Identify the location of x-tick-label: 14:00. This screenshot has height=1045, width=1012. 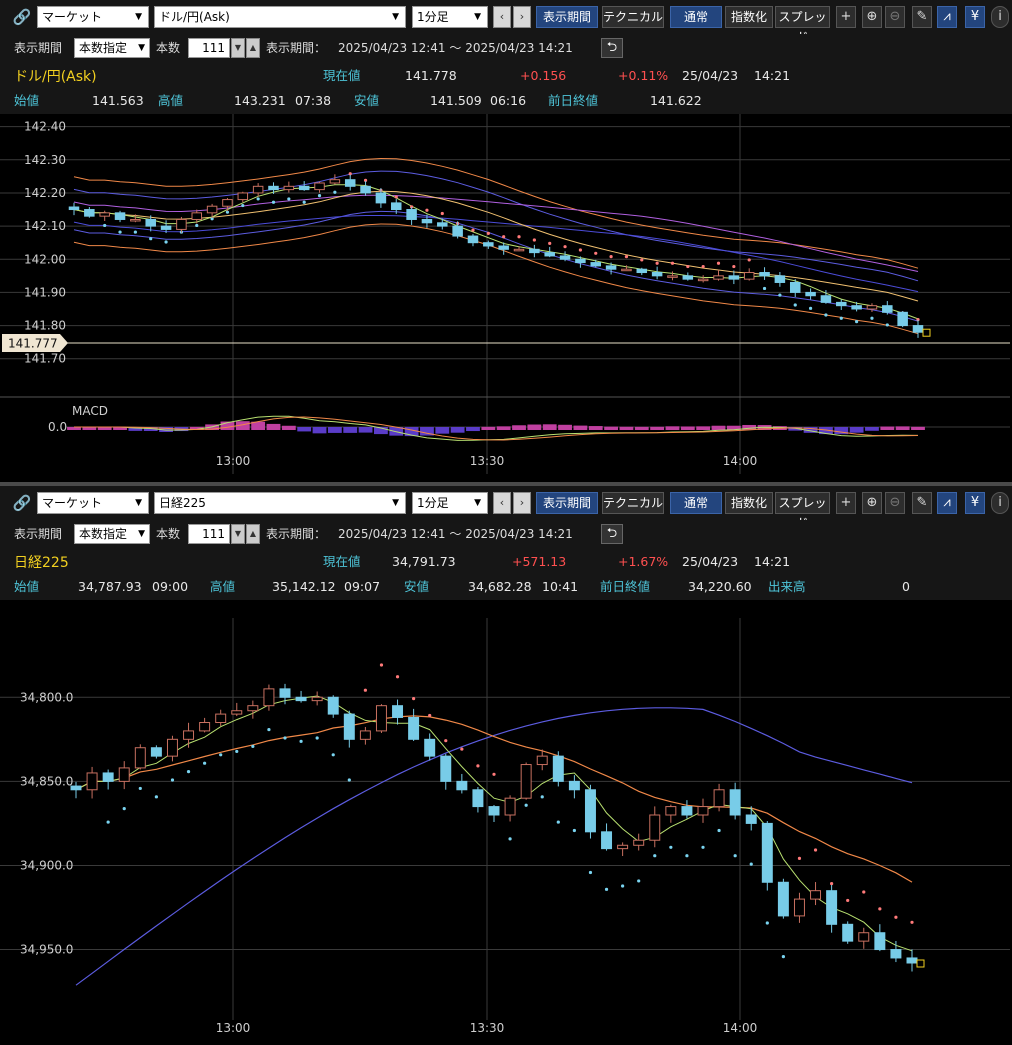
(740, 461).